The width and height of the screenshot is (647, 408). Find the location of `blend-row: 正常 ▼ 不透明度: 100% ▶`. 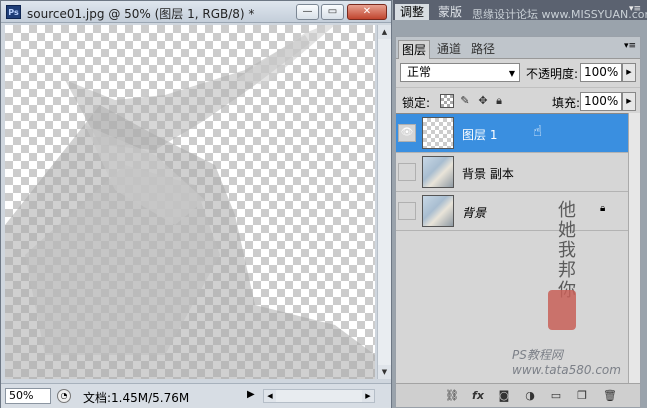

blend-row: 正常 ▼ 不透明度: 100% ▶ is located at coordinates (518, 73).